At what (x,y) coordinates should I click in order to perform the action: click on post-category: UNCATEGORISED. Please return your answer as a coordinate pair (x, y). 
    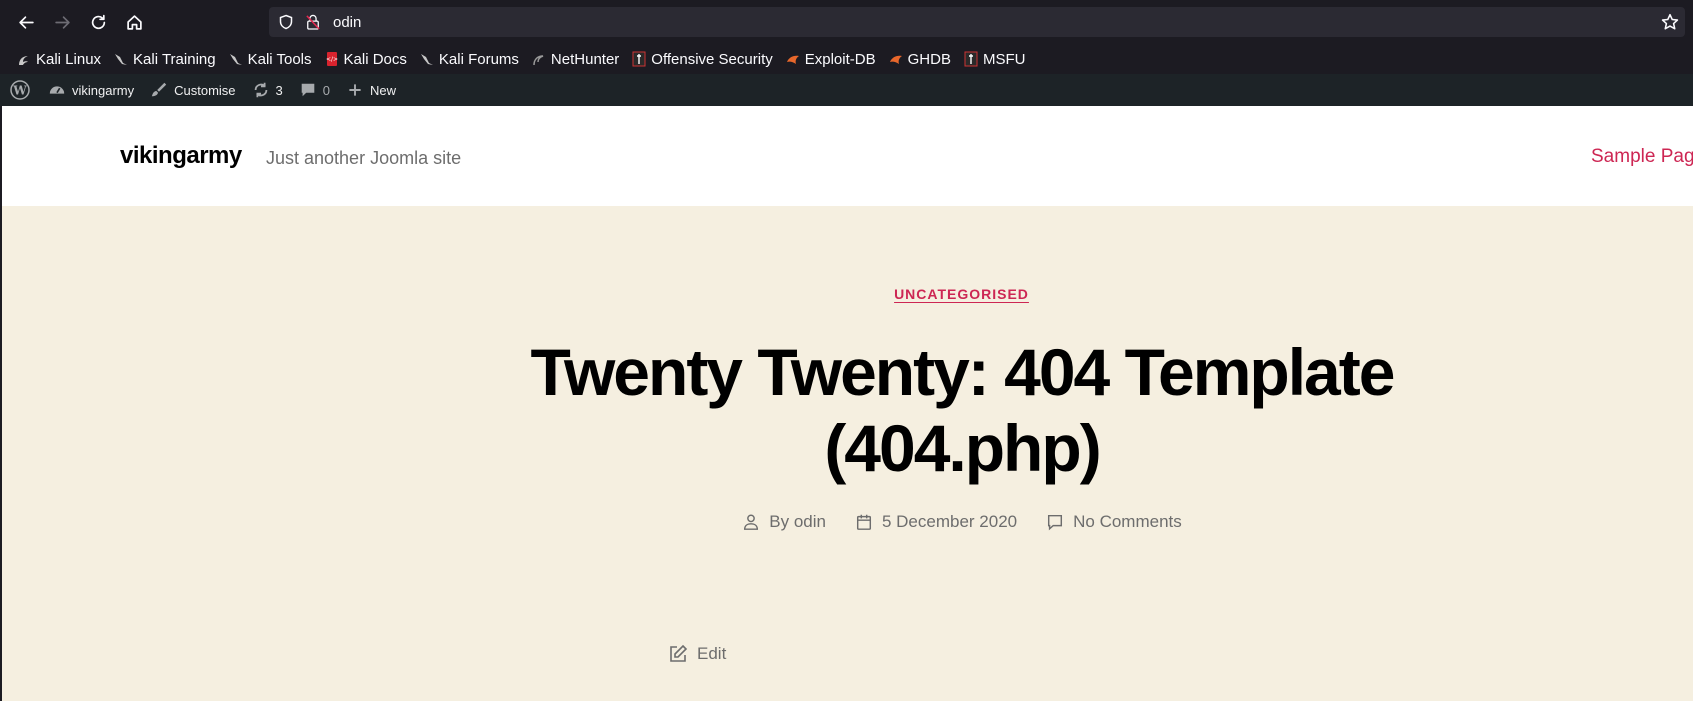
    Looking at the image, I should click on (847, 294).